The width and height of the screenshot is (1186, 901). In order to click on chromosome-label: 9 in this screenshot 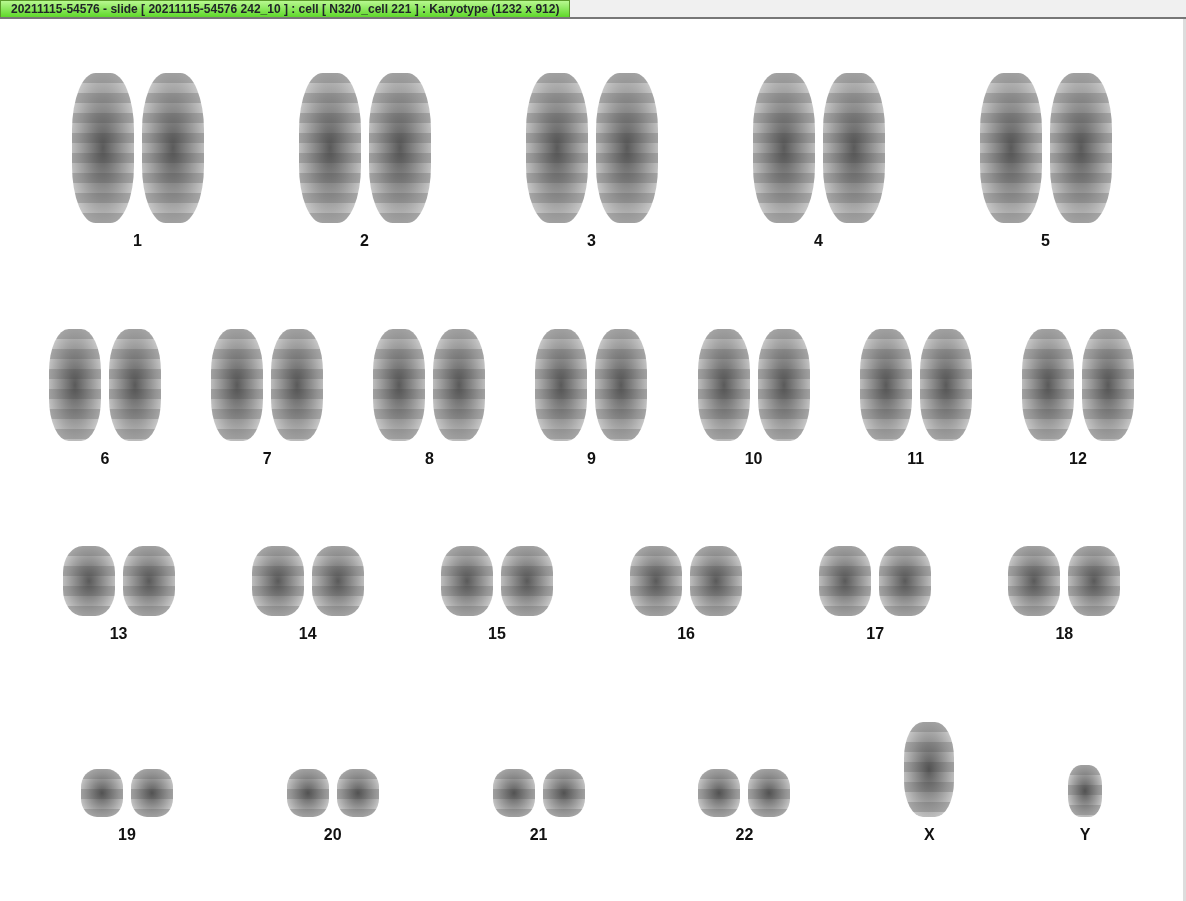, I will do `click(591, 458)`.